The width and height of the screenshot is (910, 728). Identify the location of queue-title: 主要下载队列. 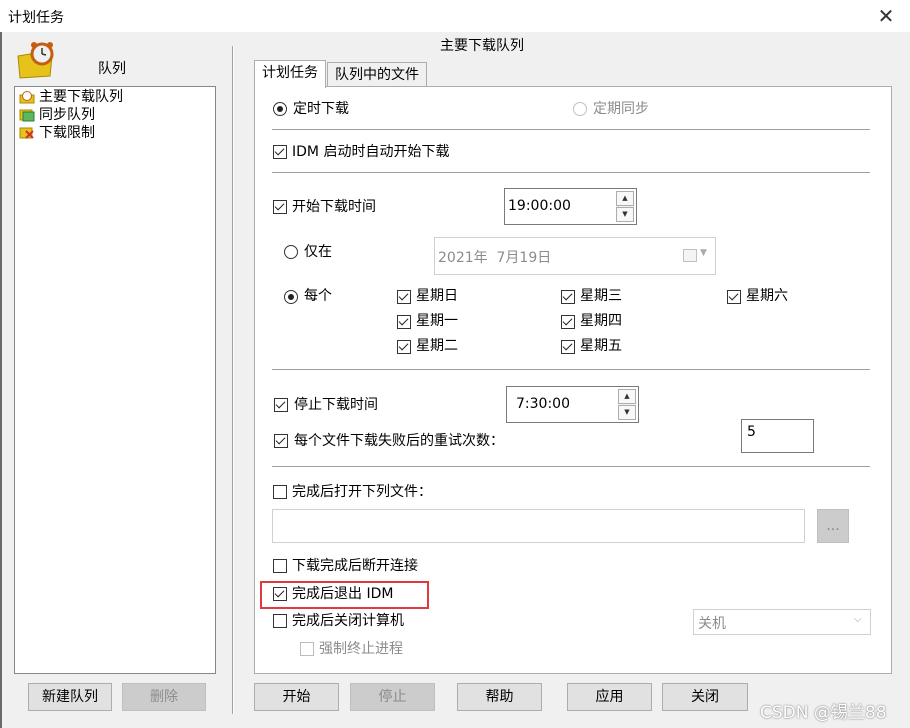
(482, 46).